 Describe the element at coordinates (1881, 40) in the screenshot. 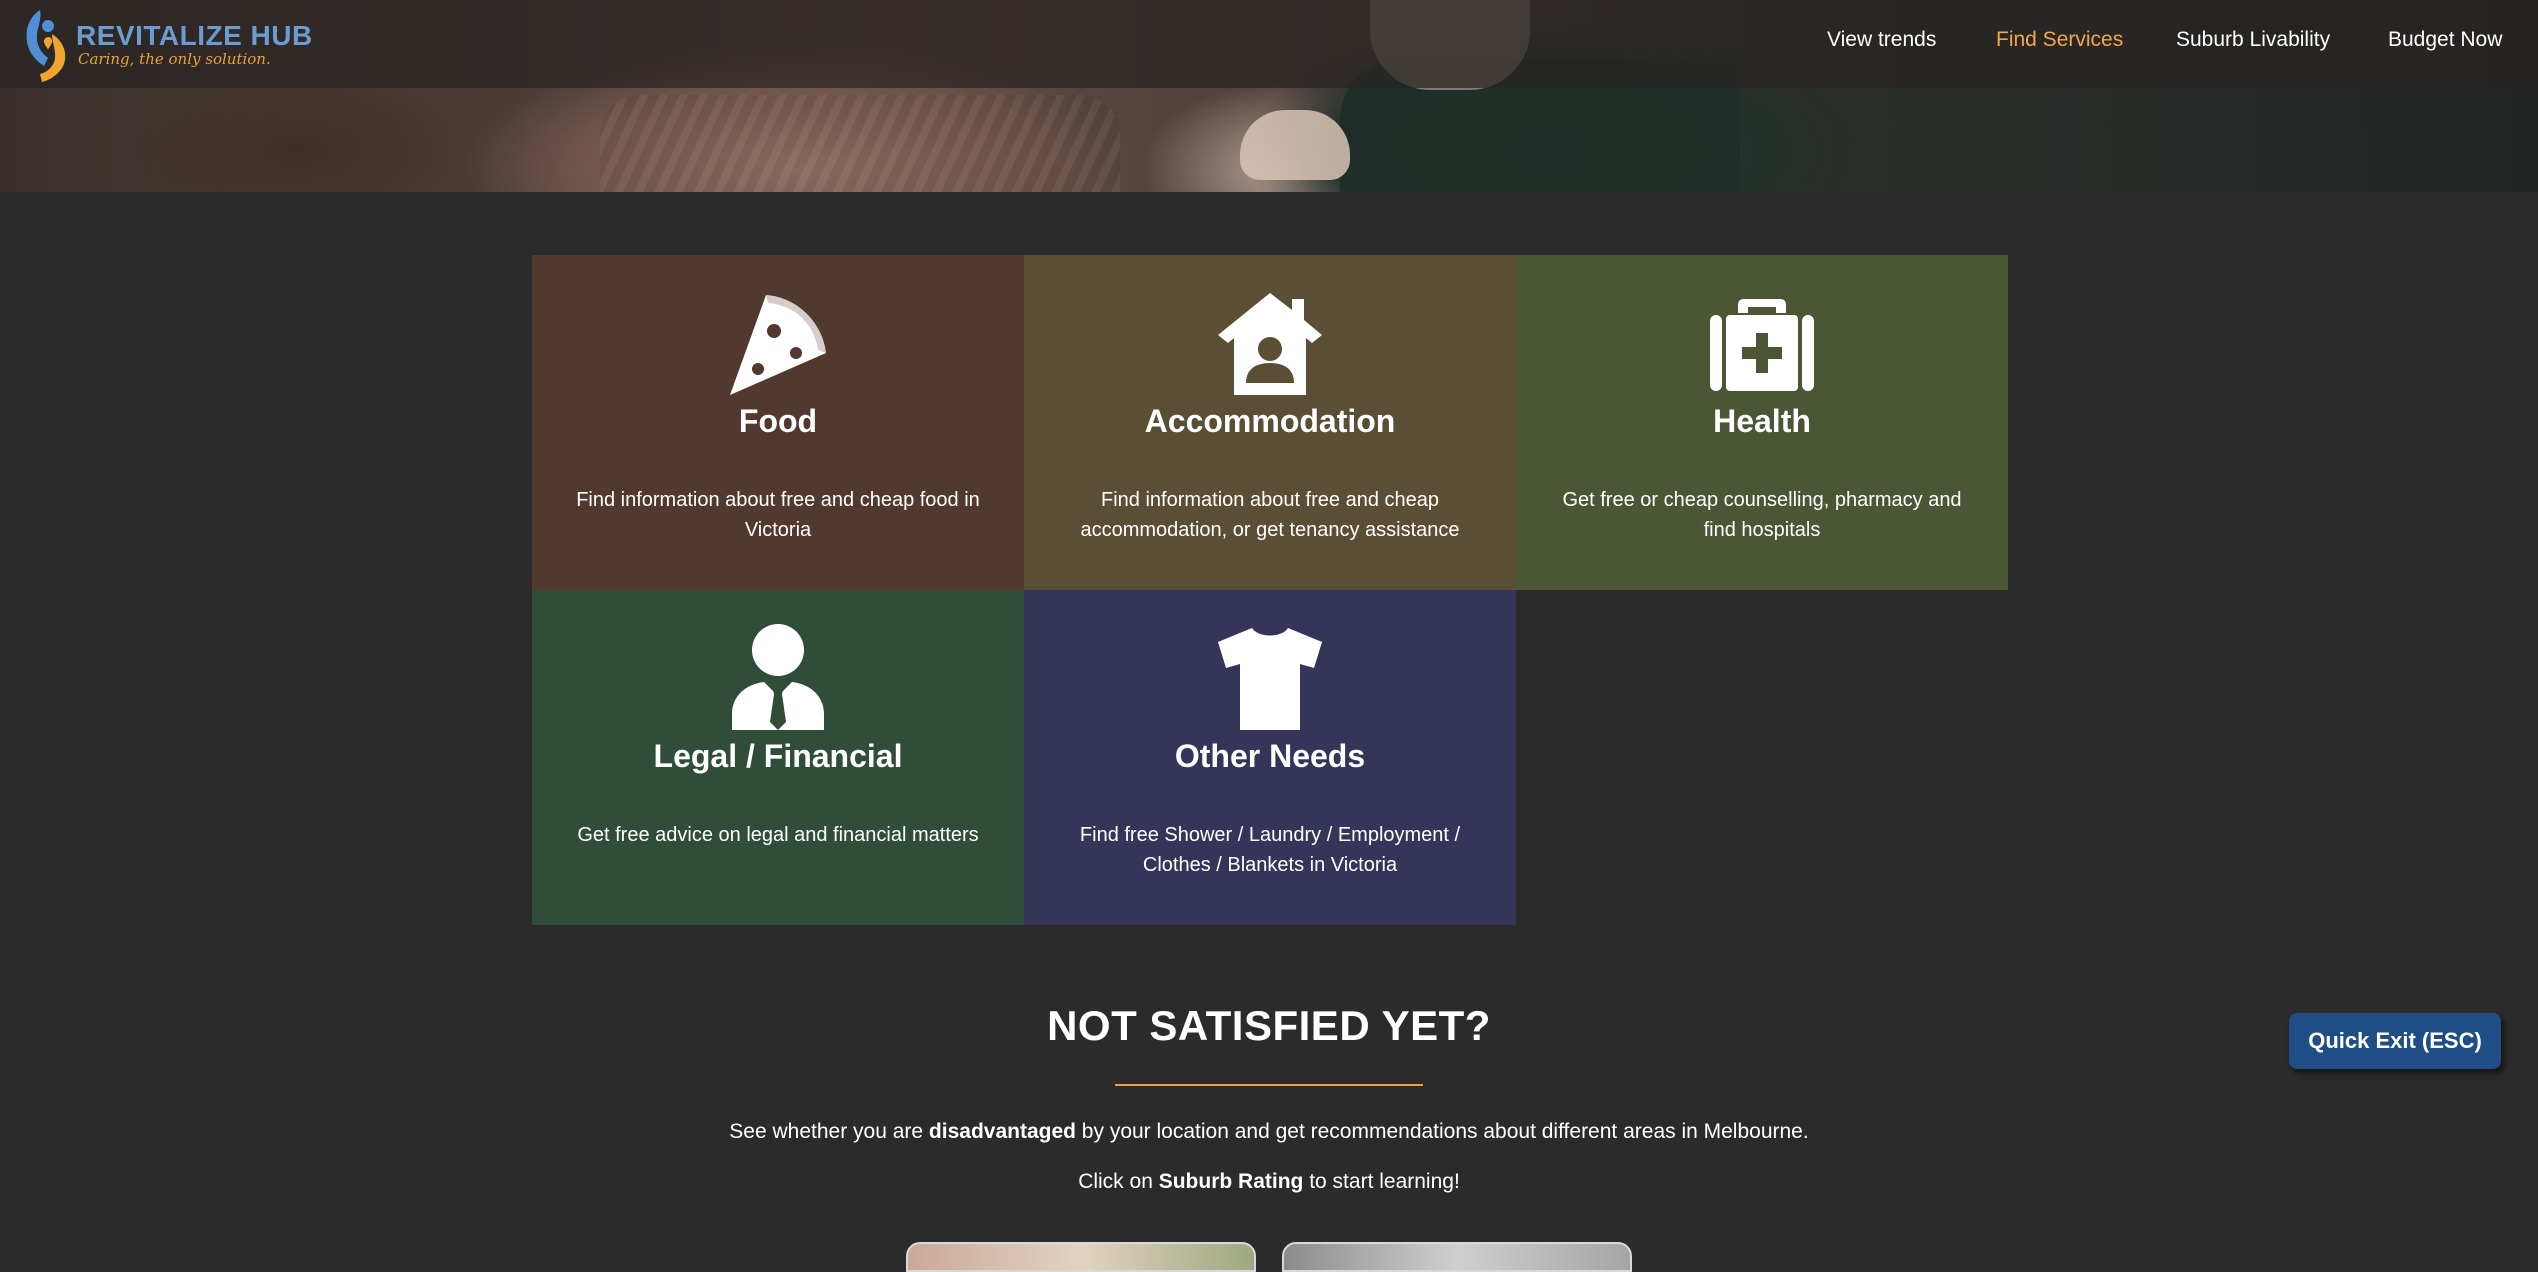

I see `nav-view-trends: View trends` at that location.